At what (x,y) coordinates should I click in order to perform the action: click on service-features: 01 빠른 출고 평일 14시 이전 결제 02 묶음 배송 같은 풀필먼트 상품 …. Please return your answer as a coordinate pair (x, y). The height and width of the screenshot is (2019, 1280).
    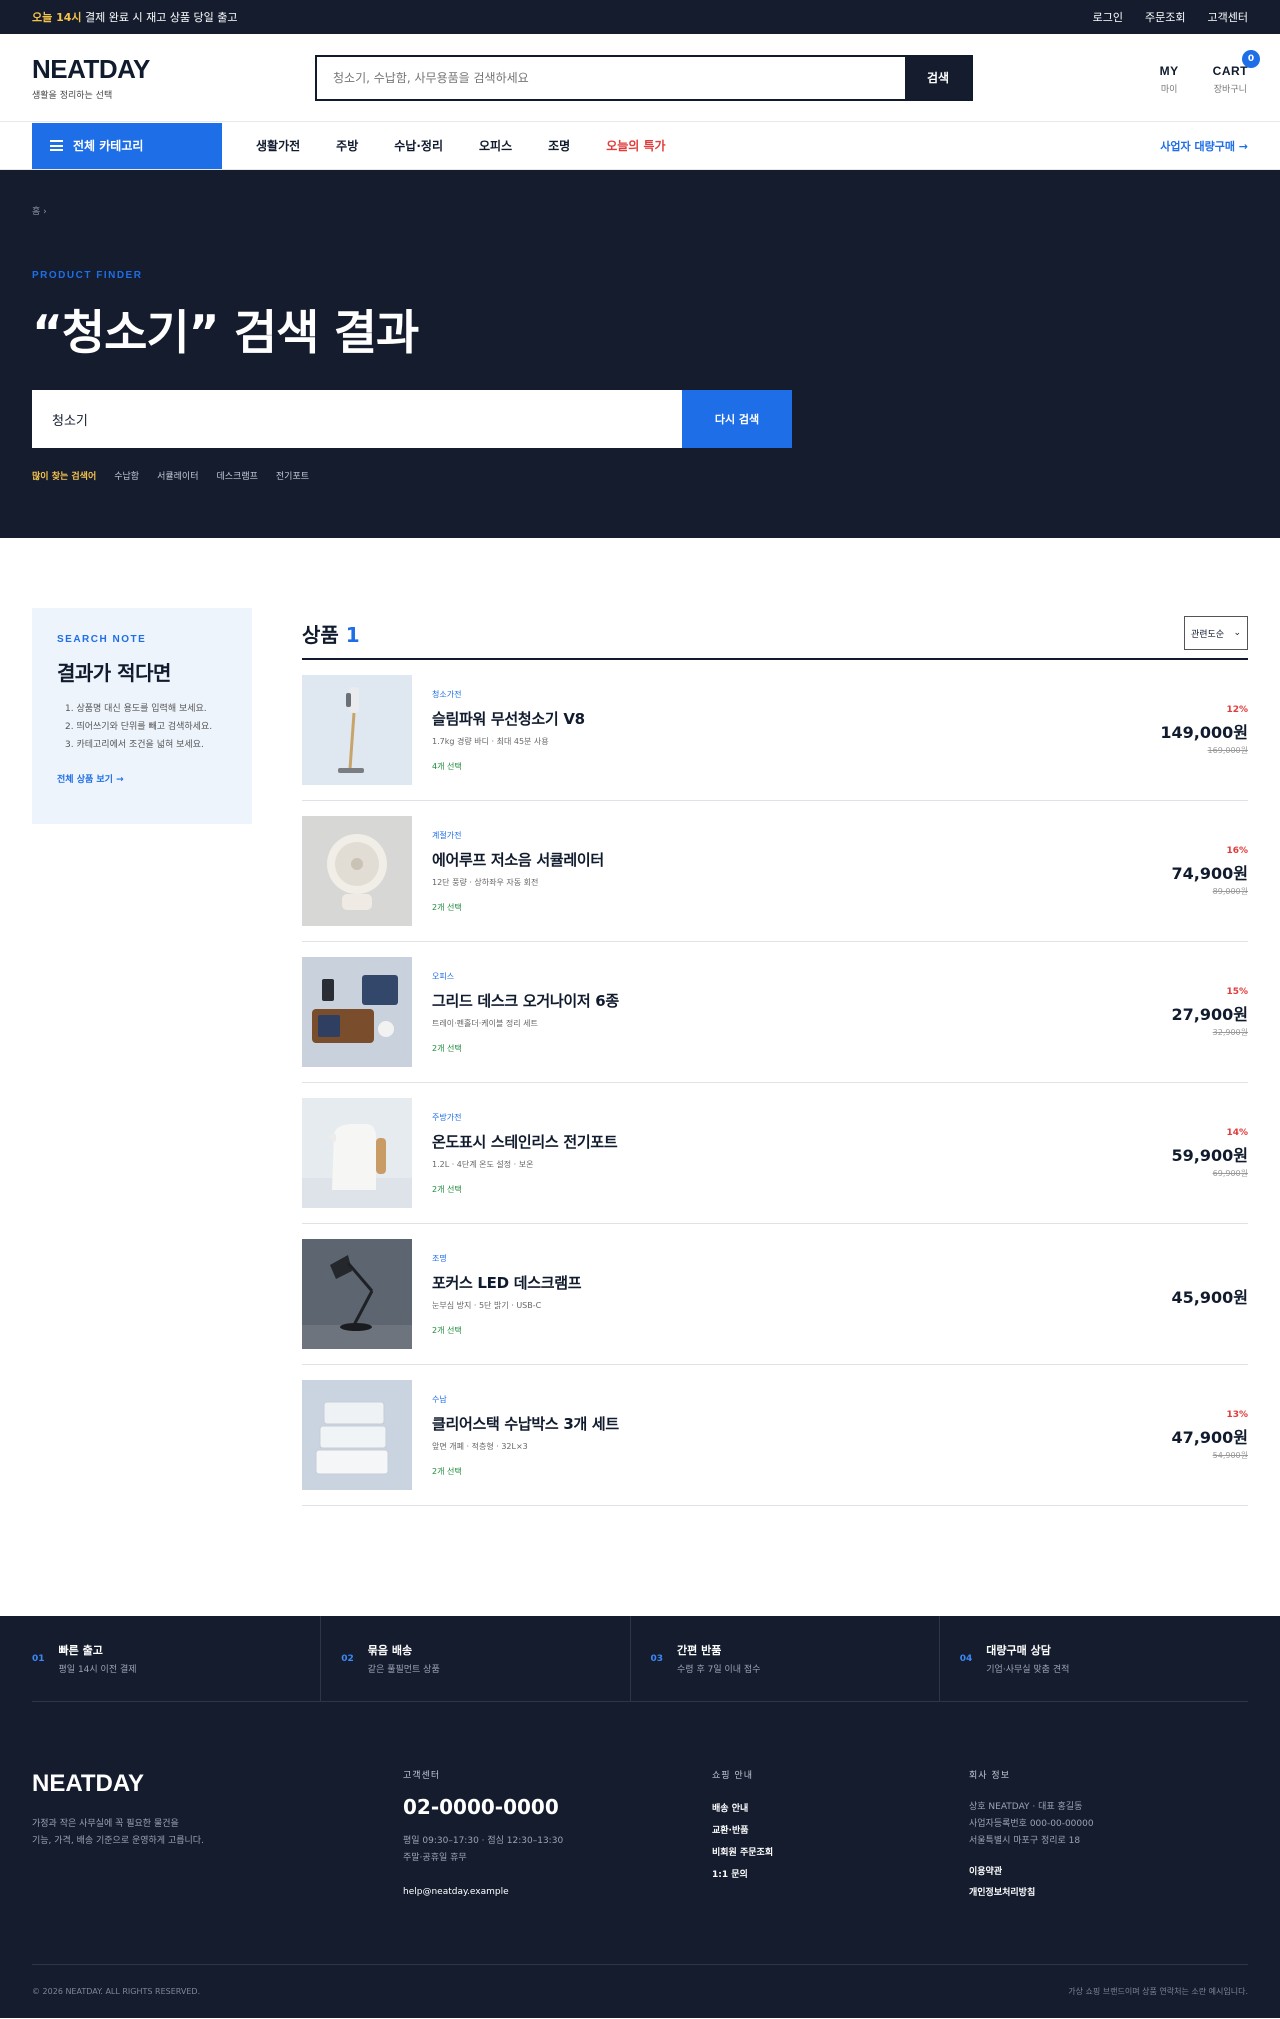
    Looking at the image, I should click on (640, 1659).